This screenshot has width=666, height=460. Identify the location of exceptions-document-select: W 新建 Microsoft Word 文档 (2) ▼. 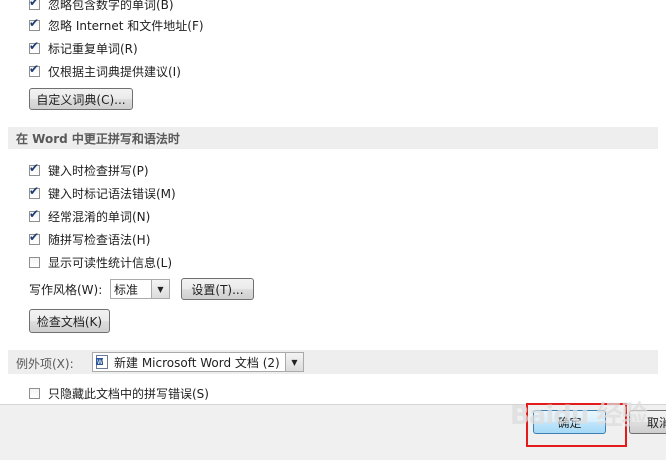
(198, 362).